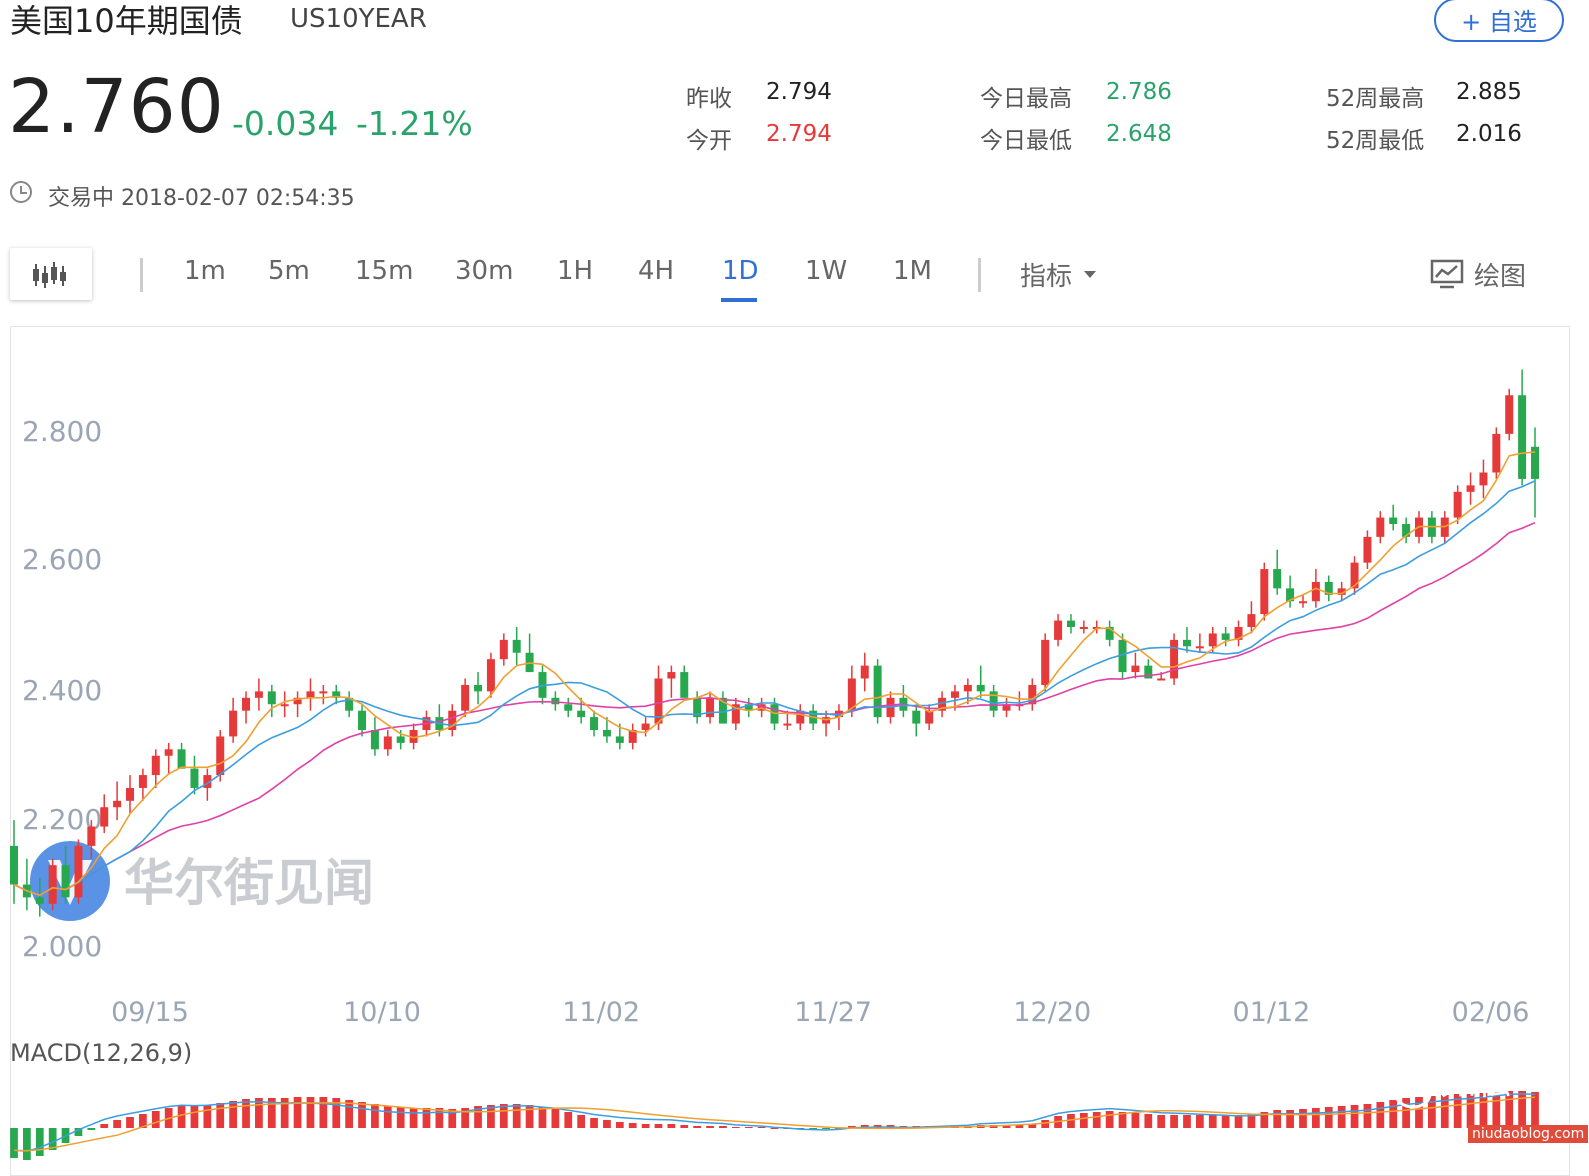 This screenshot has width=1589, height=1176. Describe the element at coordinates (150, 1012) in the screenshot. I see `x-tick-label: 09/15` at that location.